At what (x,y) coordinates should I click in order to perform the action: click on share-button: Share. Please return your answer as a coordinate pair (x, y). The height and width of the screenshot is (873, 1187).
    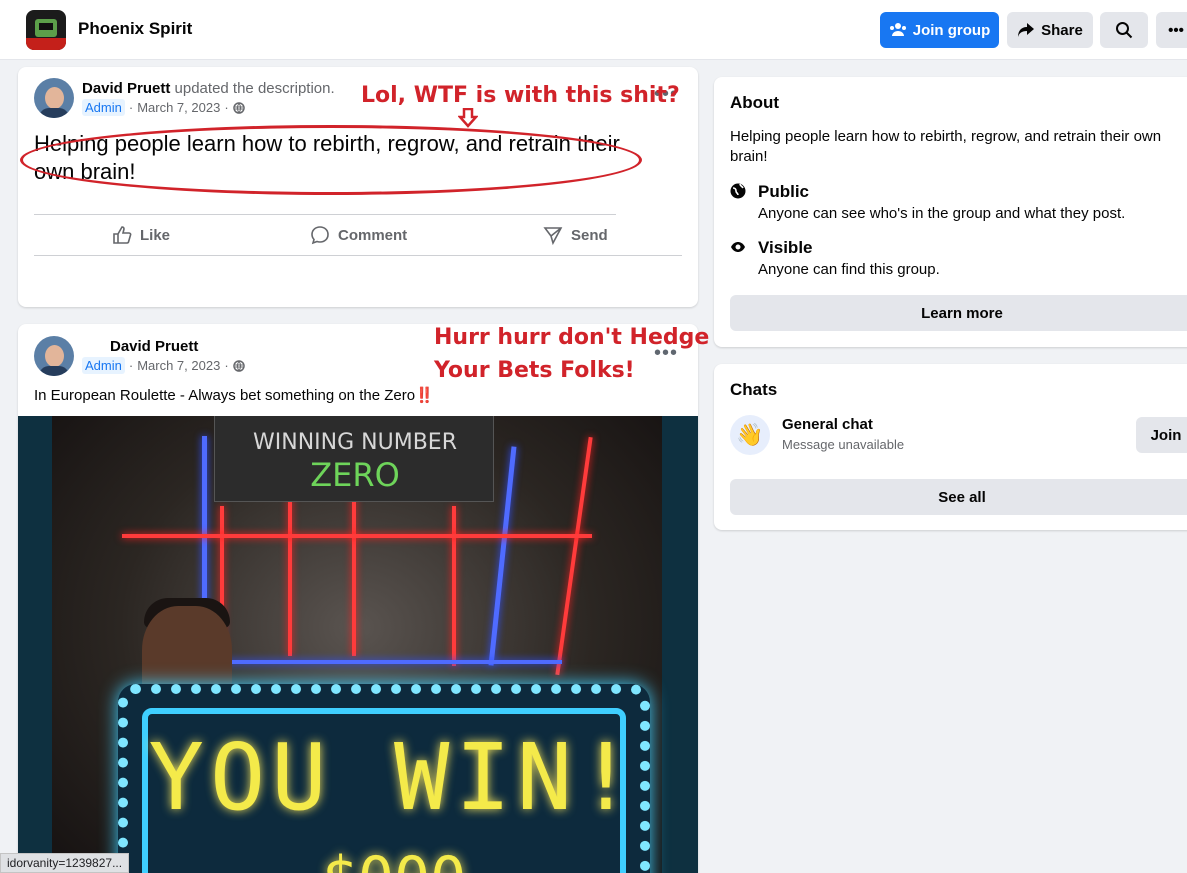
    Looking at the image, I should click on (1050, 30).